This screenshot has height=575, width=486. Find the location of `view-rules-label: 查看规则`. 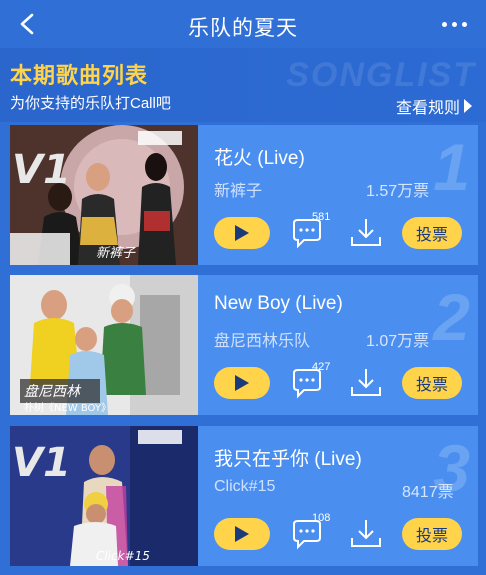

view-rules-label: 查看规则 is located at coordinates (427, 108).